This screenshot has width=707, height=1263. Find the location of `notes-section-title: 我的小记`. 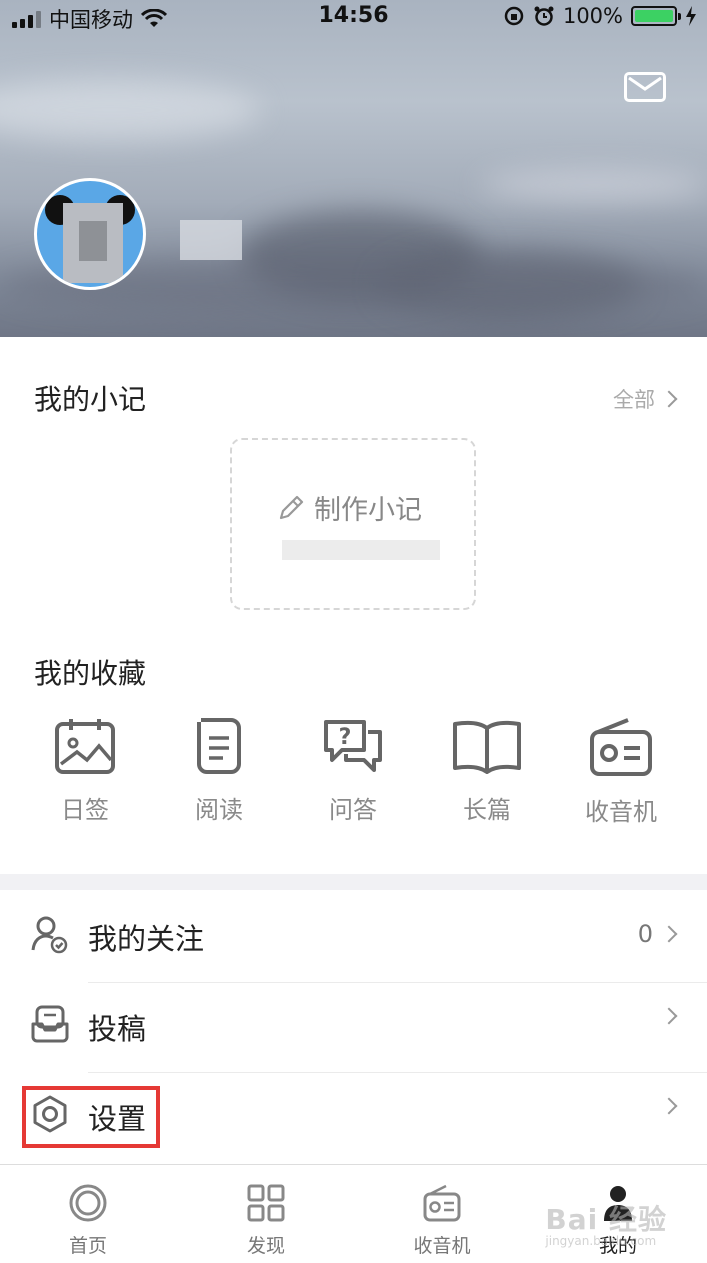

notes-section-title: 我的小记 is located at coordinates (90, 399).